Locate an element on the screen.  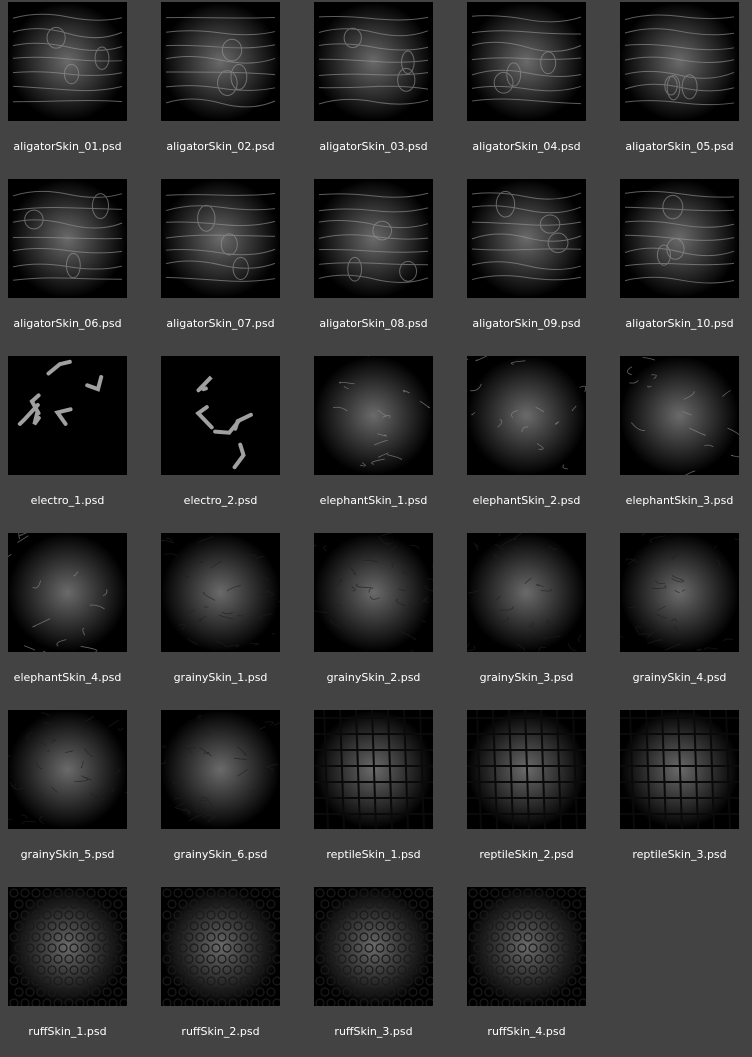
file-name-label: aligatorSkin_05.psd is located at coordinates (679, 146).